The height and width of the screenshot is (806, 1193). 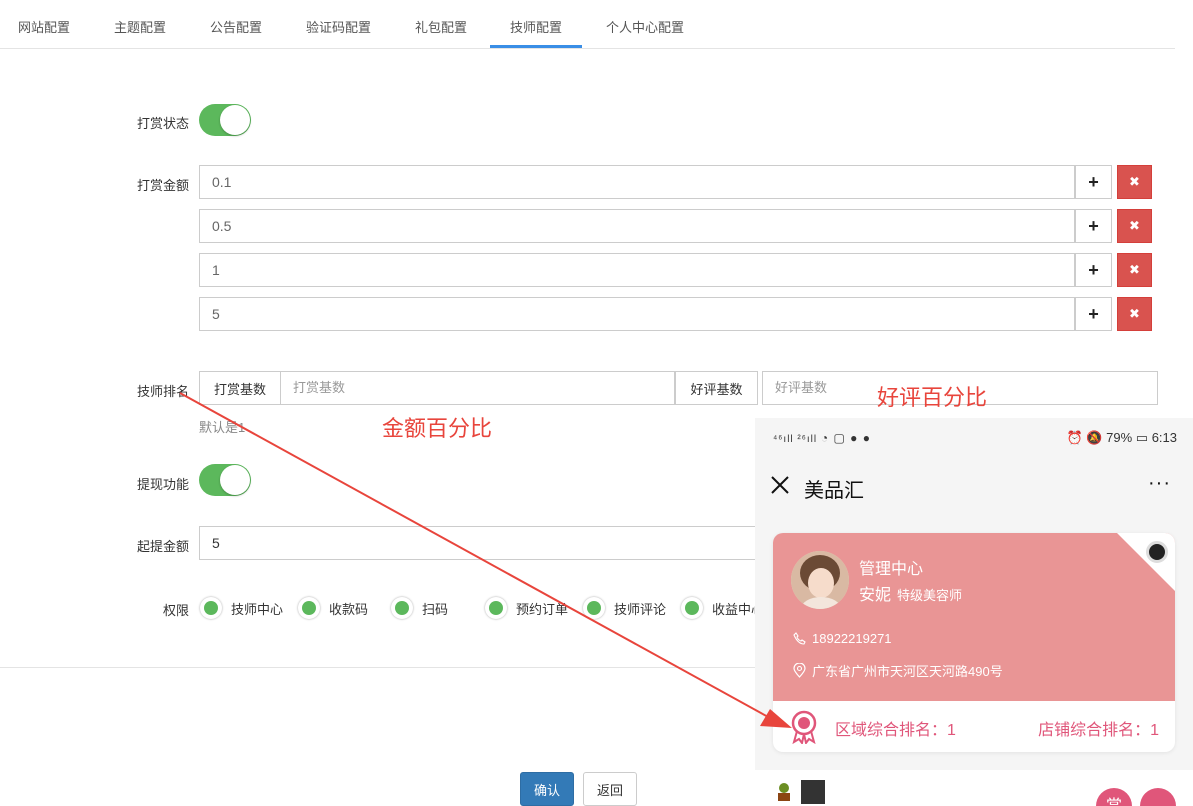 I want to click on clock: 6:13, so click(x=1164, y=437).